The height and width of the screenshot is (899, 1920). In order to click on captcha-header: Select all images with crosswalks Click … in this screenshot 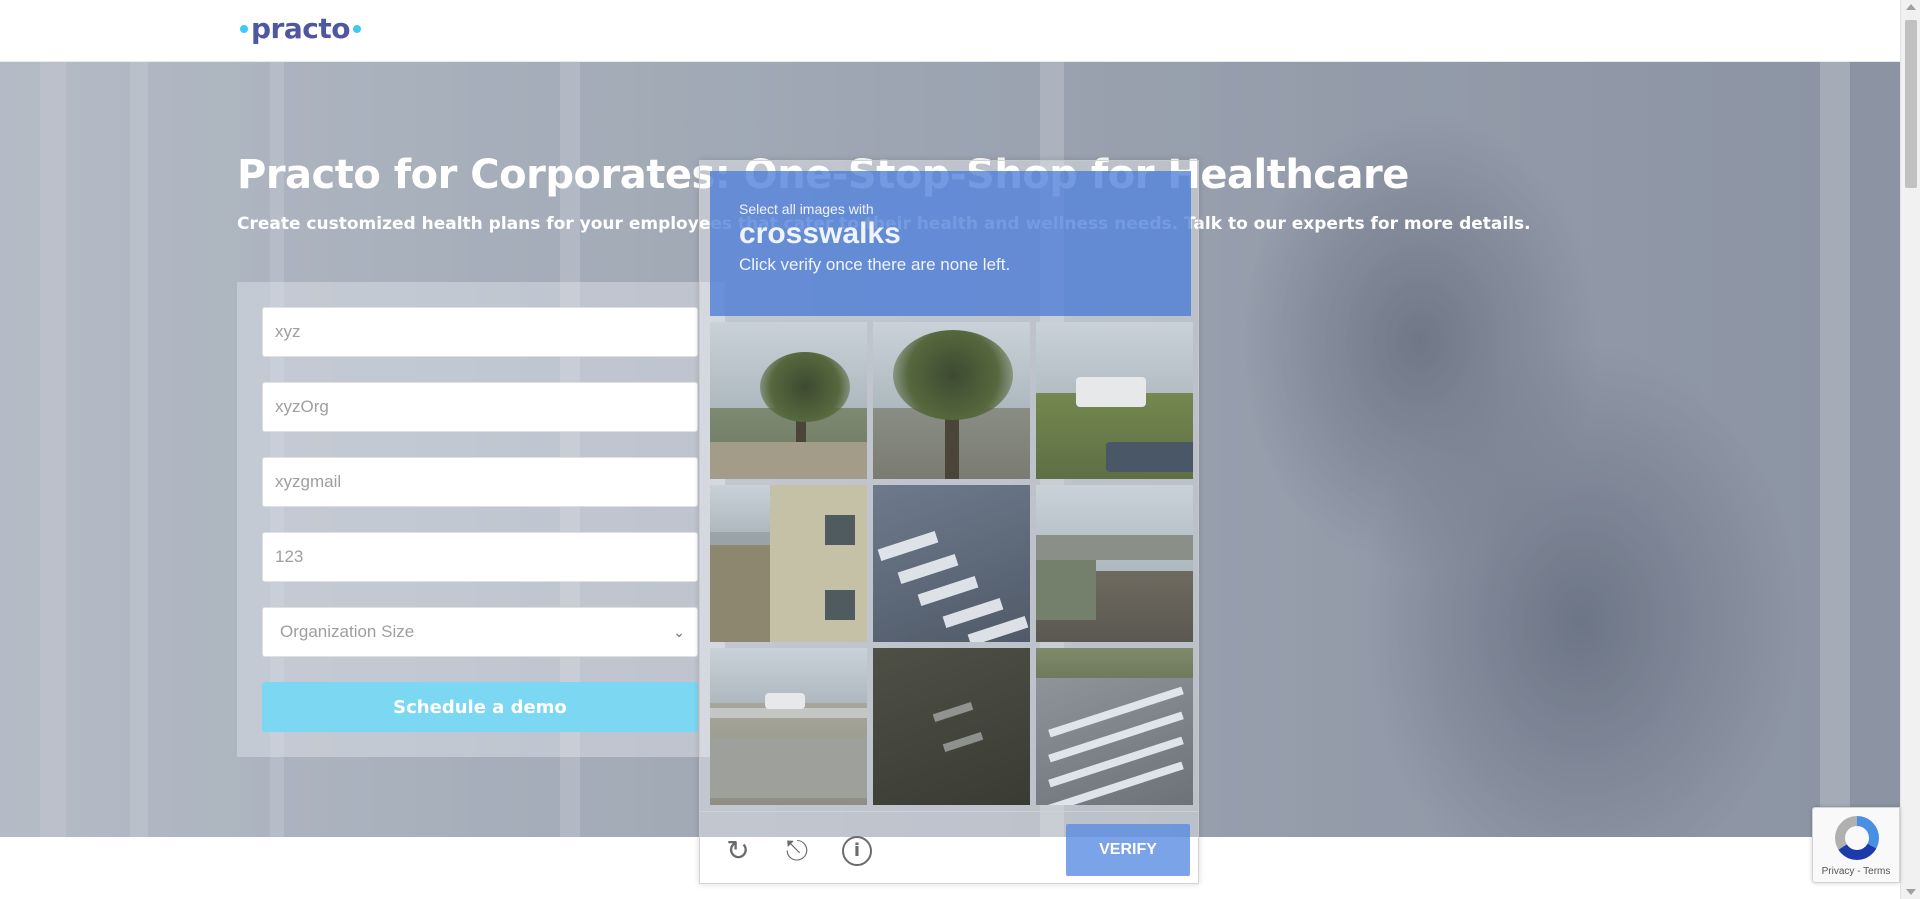, I will do `click(950, 243)`.